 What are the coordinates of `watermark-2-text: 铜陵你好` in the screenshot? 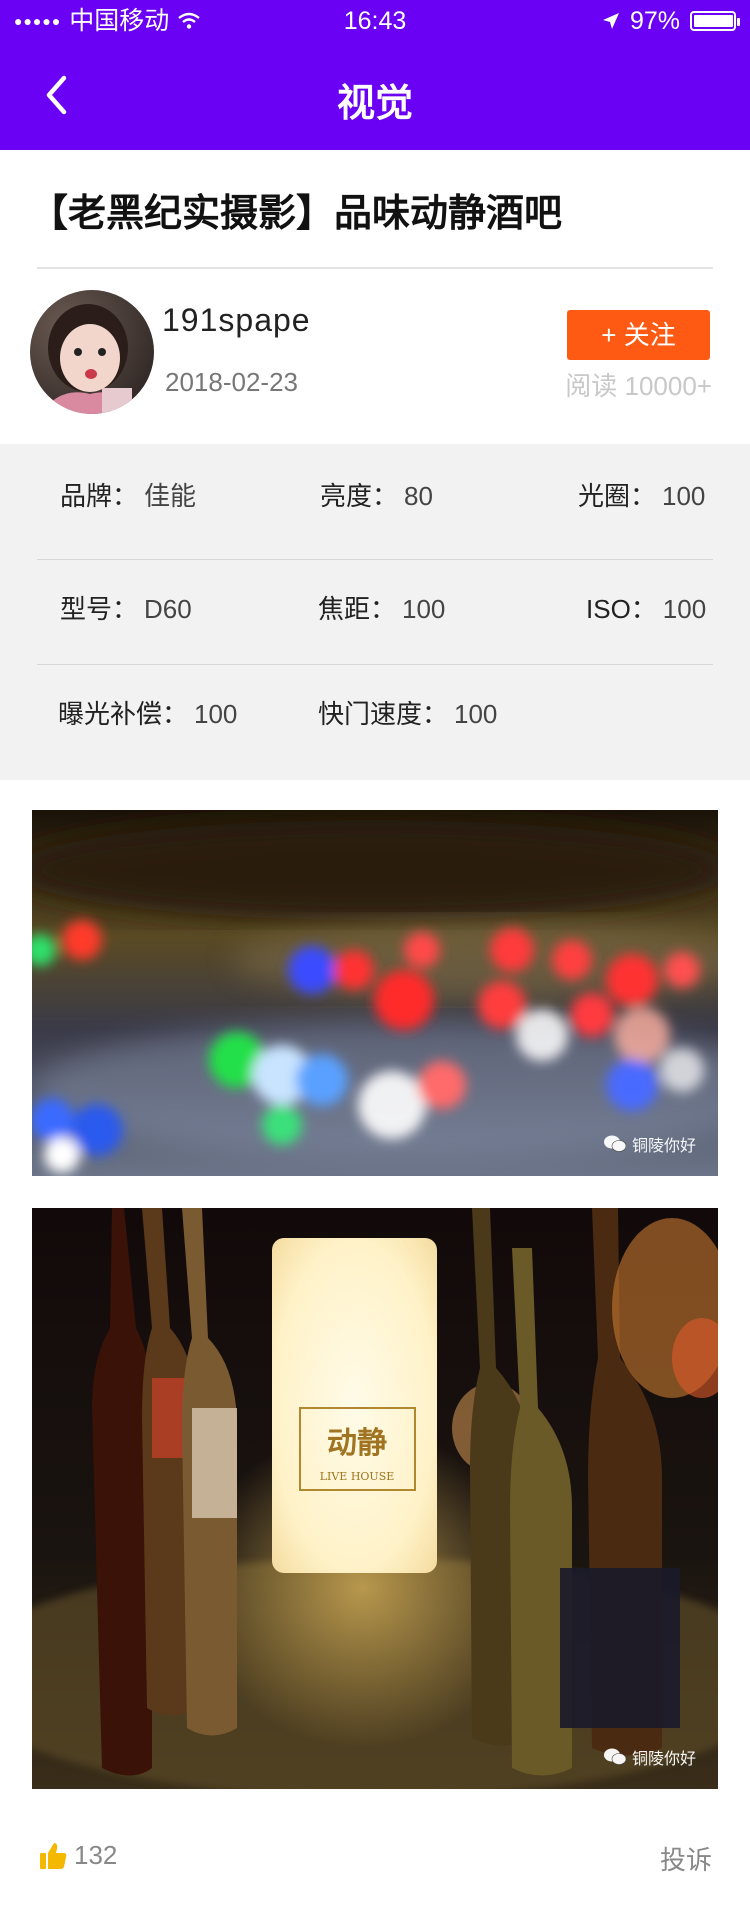 It's located at (663, 1759).